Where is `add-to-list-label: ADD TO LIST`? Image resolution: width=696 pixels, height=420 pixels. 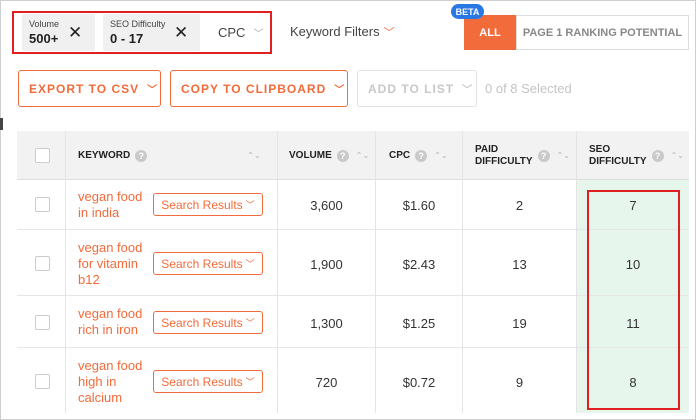 add-to-list-label: ADD TO LIST is located at coordinates (411, 88).